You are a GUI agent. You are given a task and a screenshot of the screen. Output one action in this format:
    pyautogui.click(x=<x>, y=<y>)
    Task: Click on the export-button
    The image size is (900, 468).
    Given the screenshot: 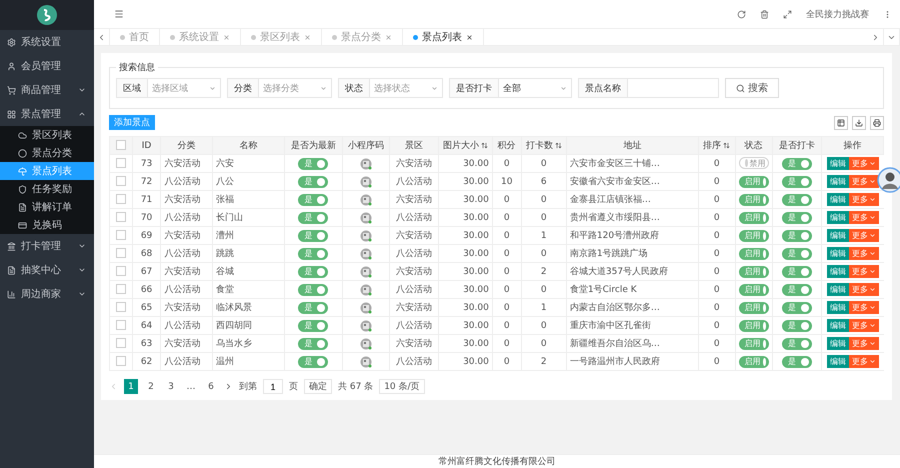 What is the action you would take?
    pyautogui.click(x=859, y=123)
    